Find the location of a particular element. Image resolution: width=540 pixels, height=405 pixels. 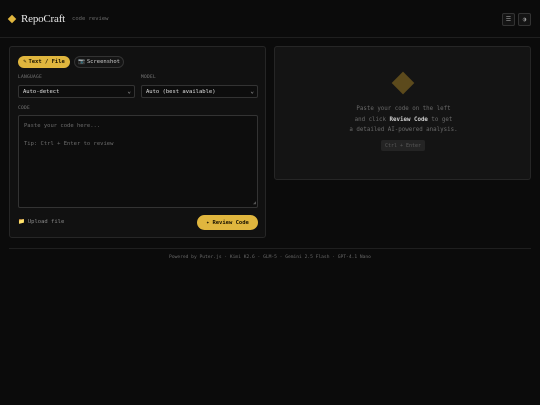

review-code-button: ✦ Review Code is located at coordinates (227, 222).